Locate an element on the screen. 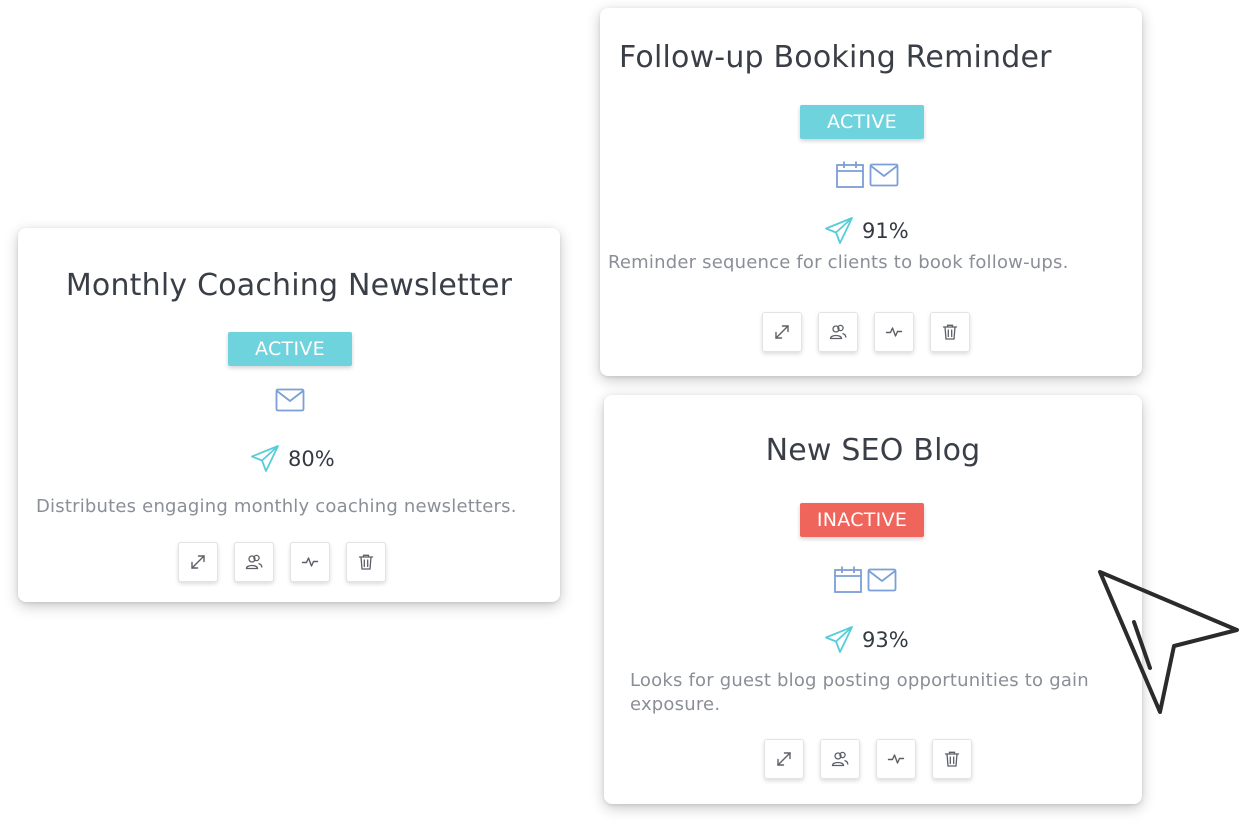 Image resolution: width=1248 pixels, height=830 pixels. open-rate: 91% is located at coordinates (866, 231).